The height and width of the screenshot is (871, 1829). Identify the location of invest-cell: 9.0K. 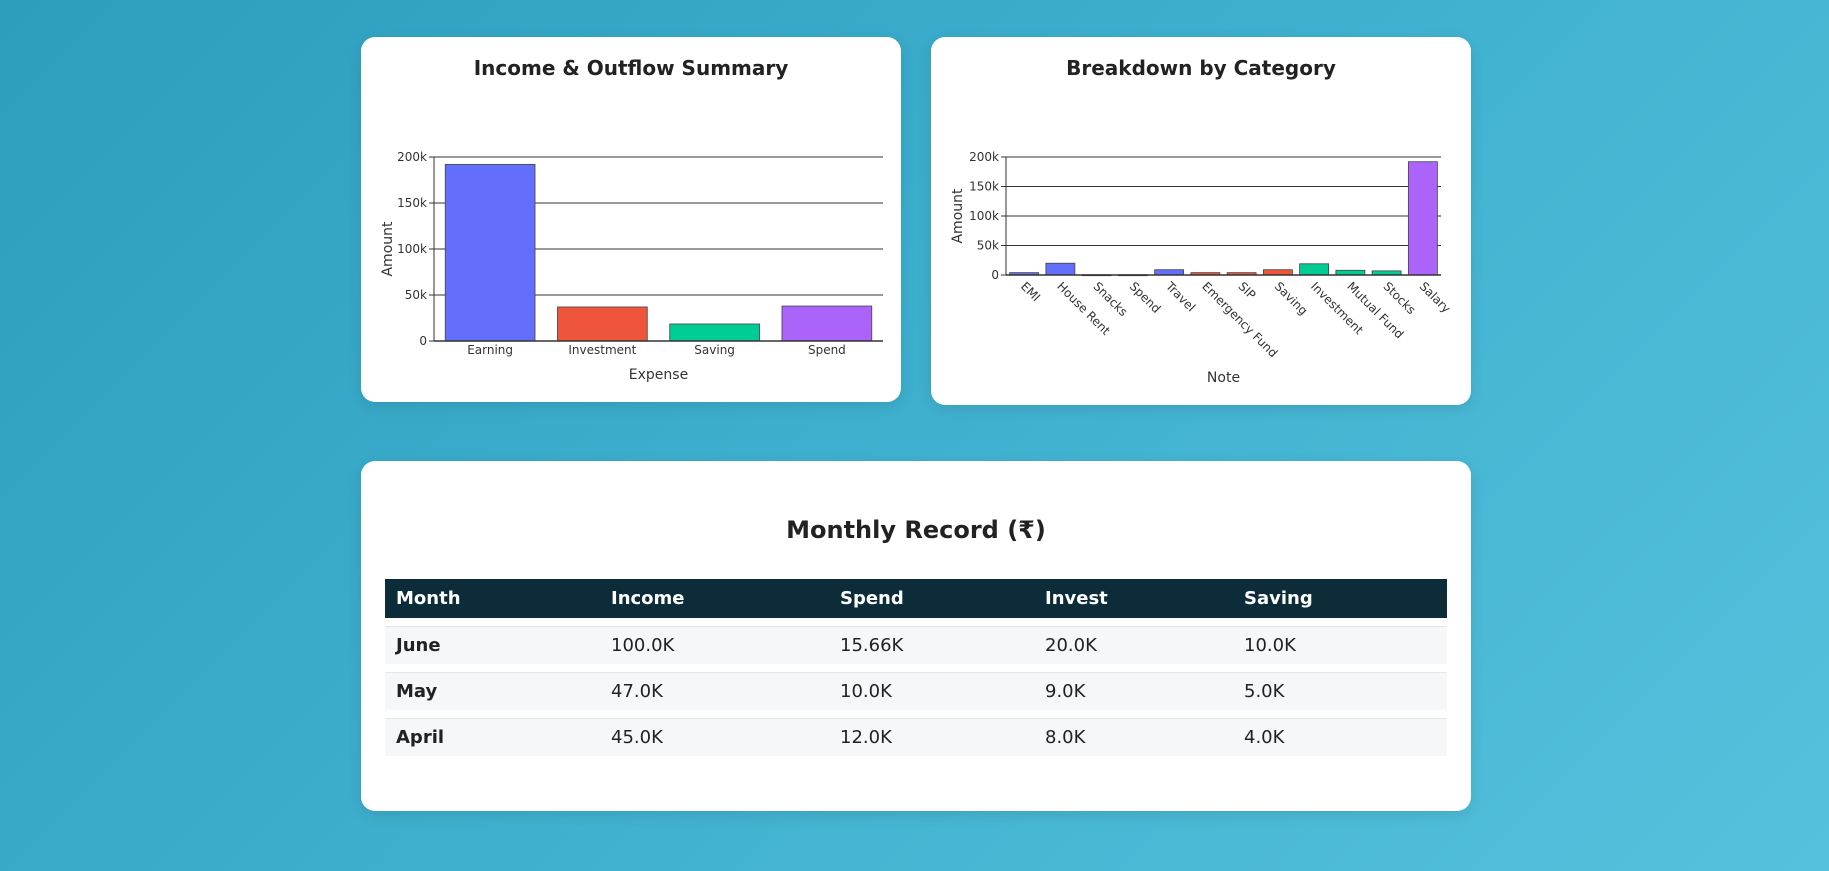
(1065, 691).